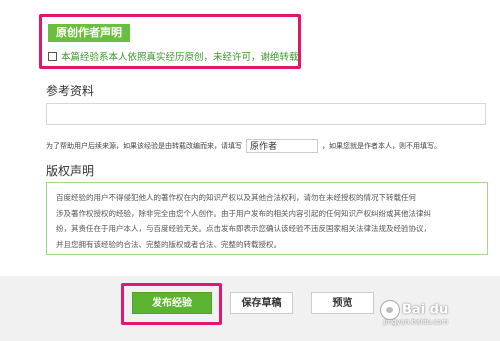 The height and width of the screenshot is (341, 500). I want to click on original-checkbox, so click(52, 56).